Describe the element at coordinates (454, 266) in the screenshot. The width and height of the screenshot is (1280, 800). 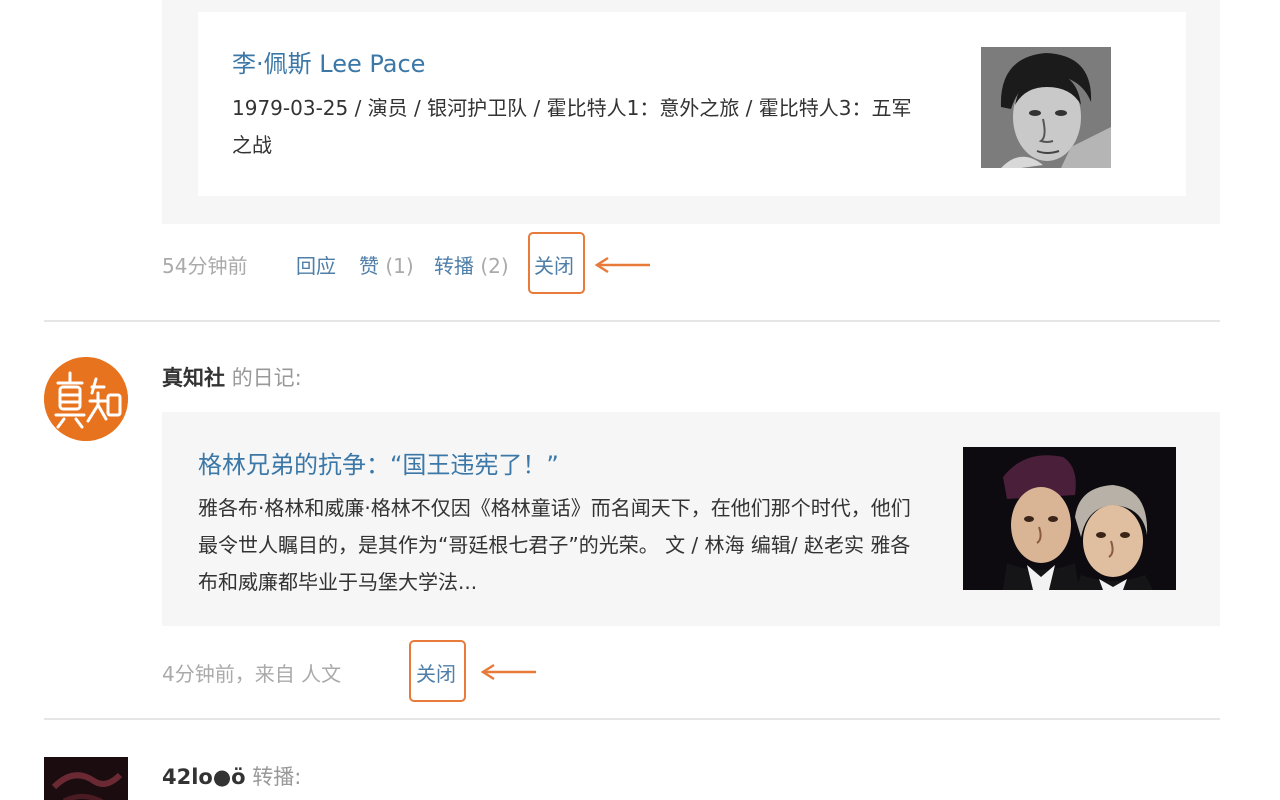
I see `reshare-label: 转播` at that location.